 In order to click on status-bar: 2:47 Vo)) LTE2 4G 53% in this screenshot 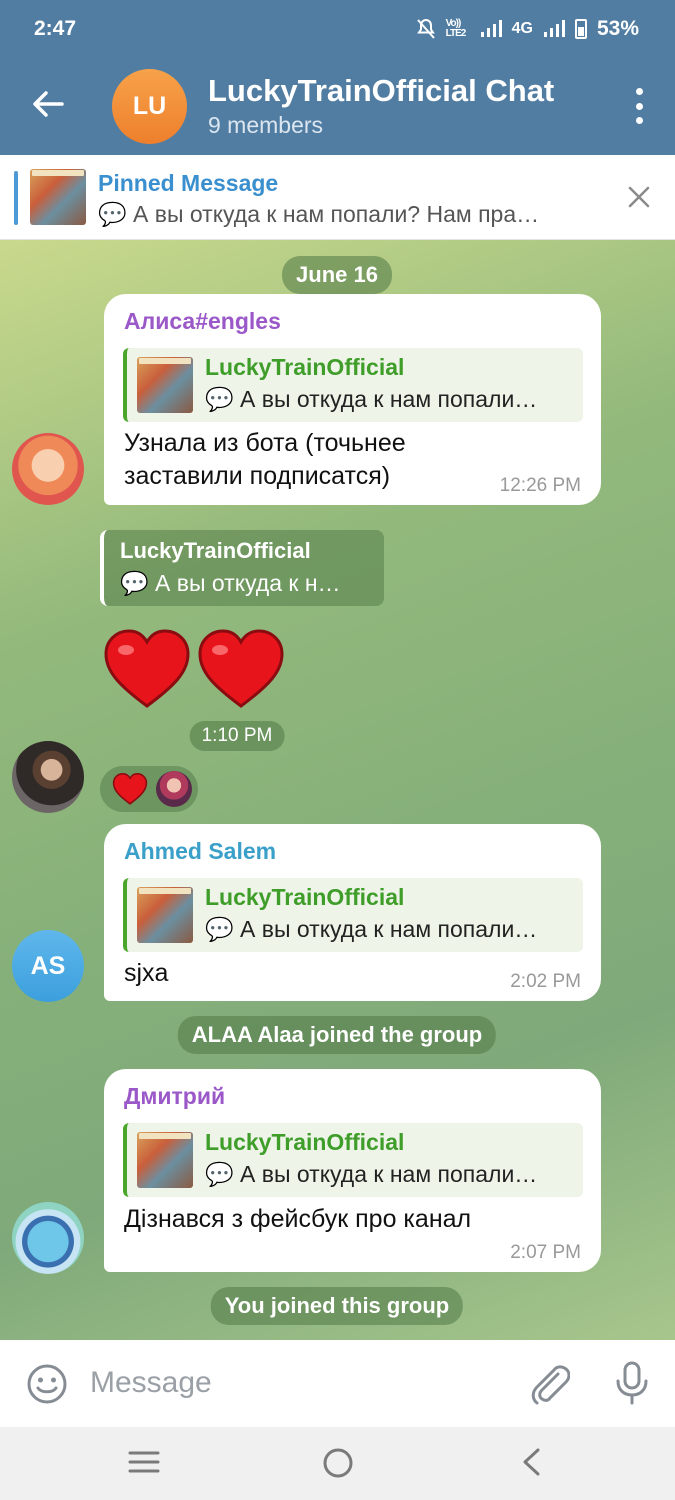, I will do `click(337, 29)`.